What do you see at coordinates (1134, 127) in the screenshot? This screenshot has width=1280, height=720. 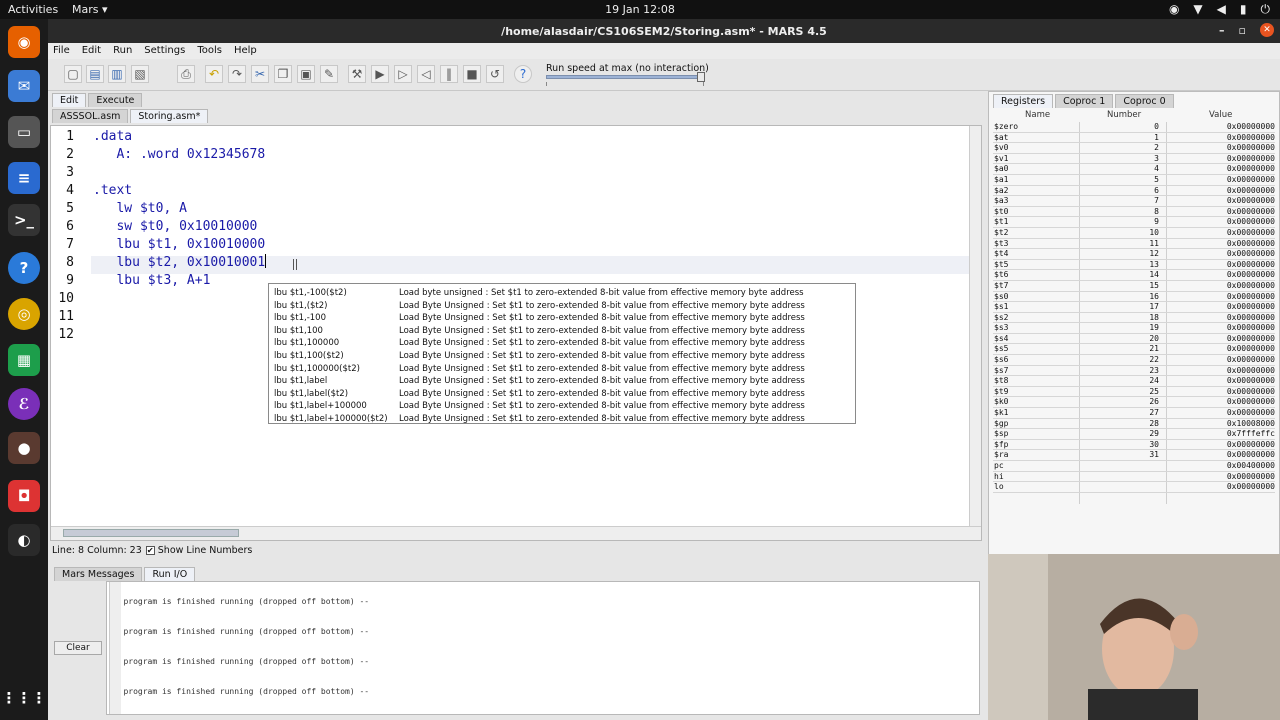 I see `register-row: $zero 0 0x00000000` at bounding box center [1134, 127].